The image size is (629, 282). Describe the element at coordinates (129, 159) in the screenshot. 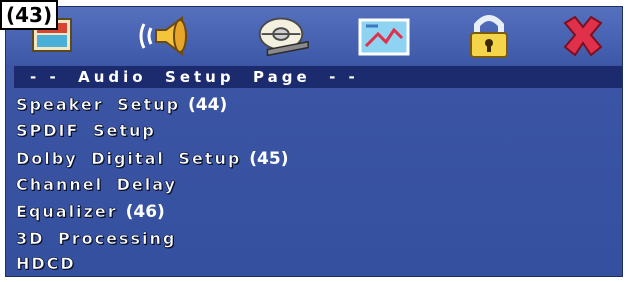

I see `menu-item-label: Dolby Digital Setup` at that location.